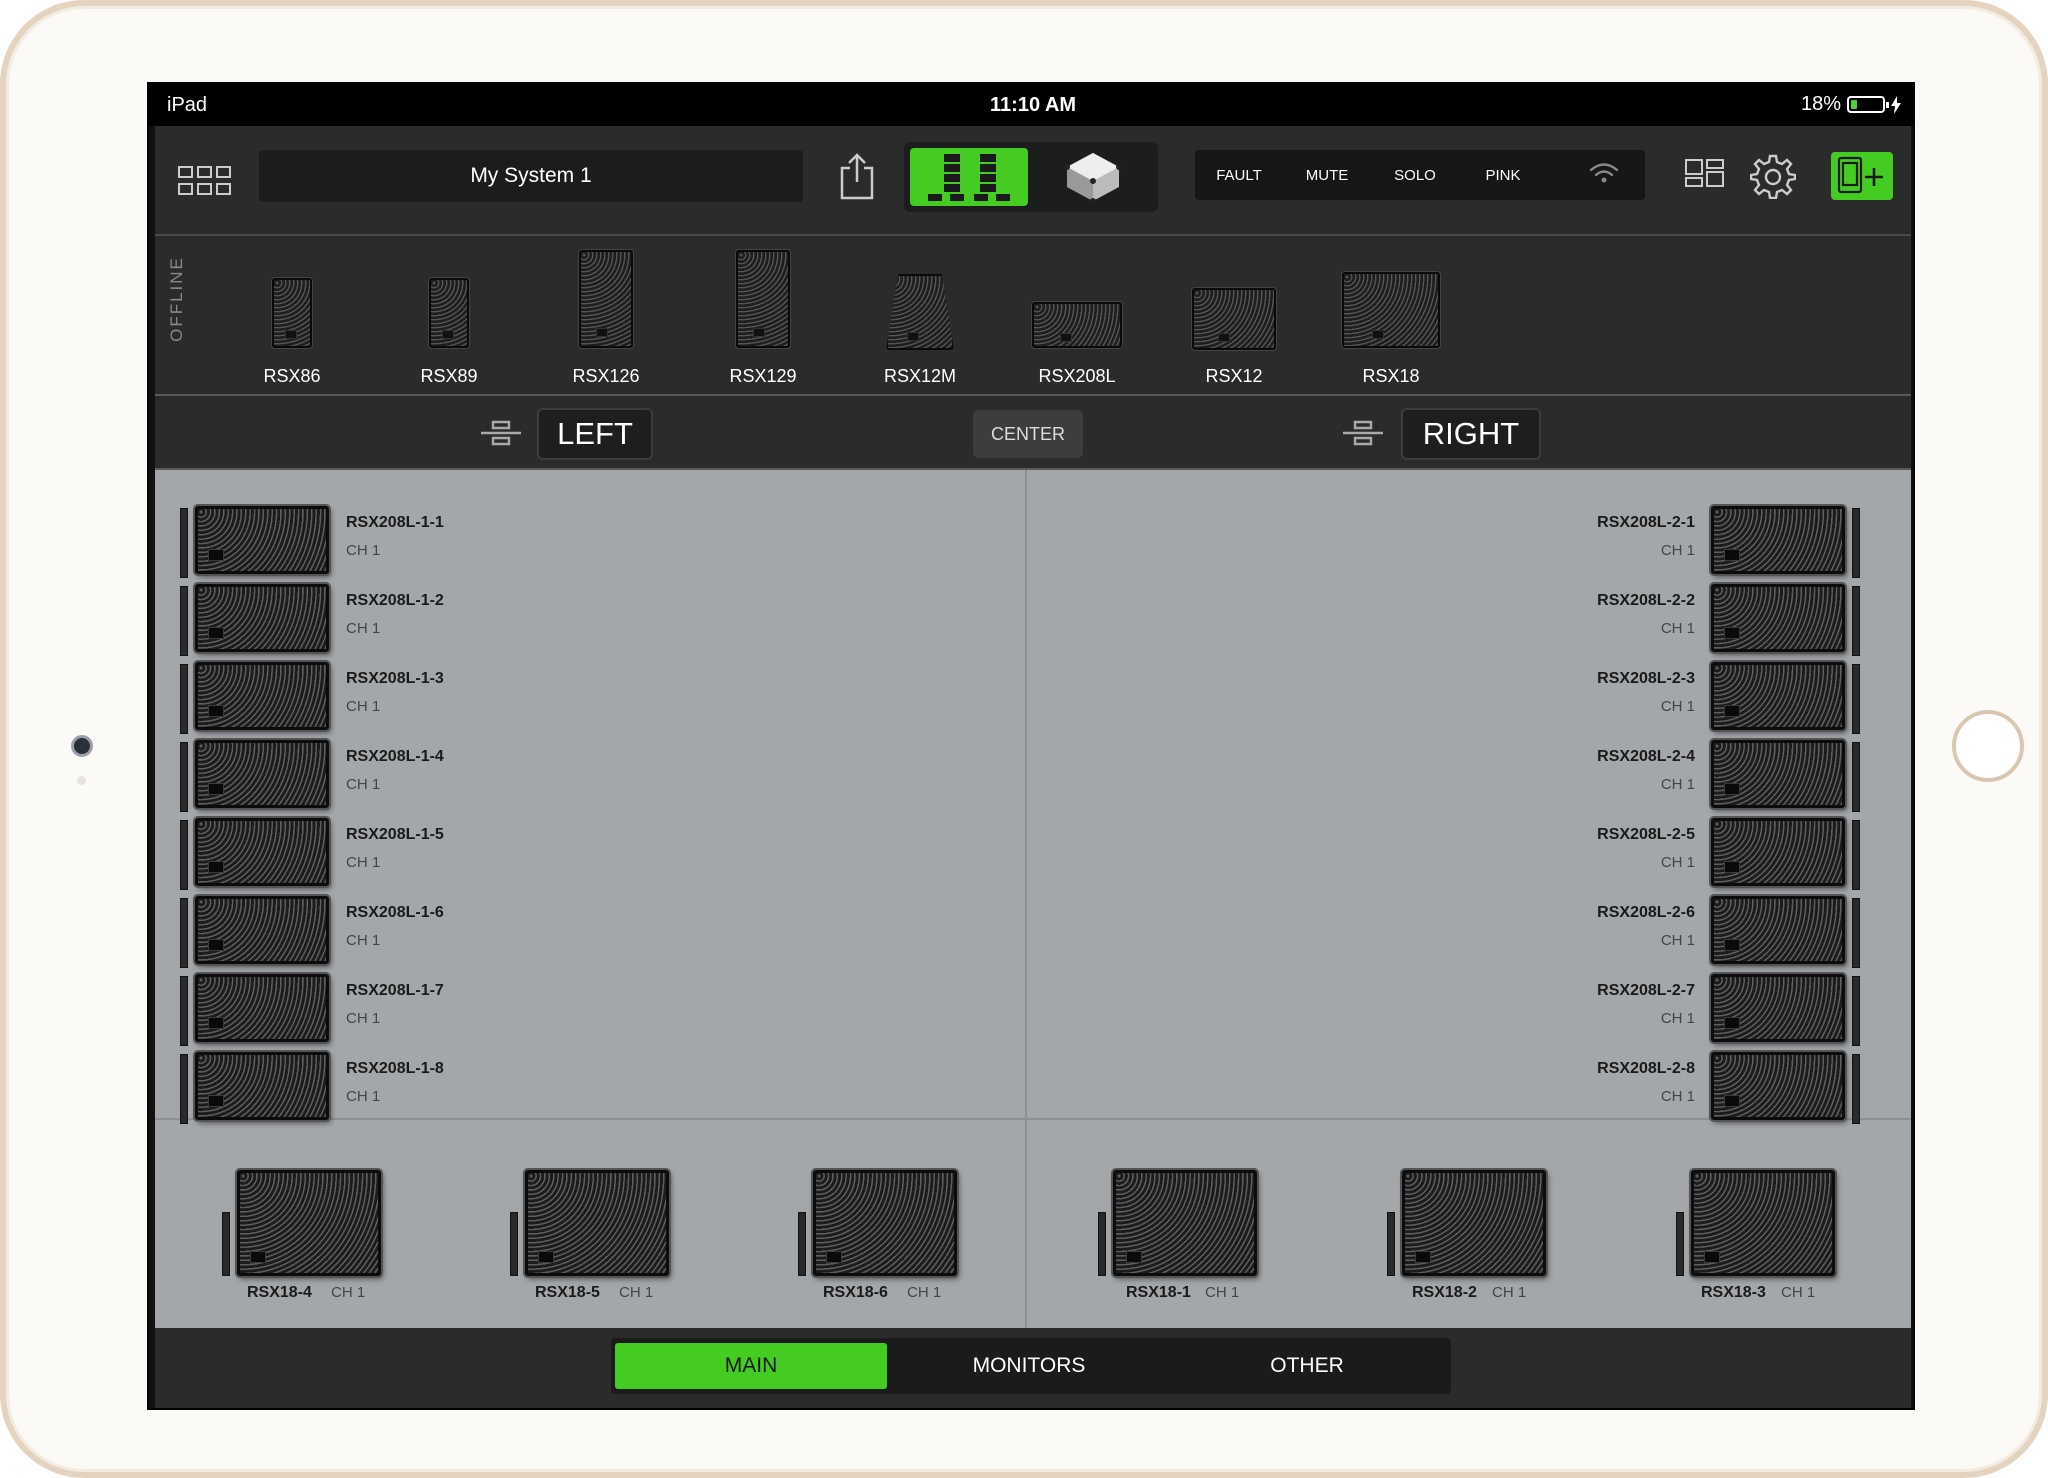 The image size is (2048, 1478). What do you see at coordinates (1705, 176) in the screenshot?
I see `layout-button` at bounding box center [1705, 176].